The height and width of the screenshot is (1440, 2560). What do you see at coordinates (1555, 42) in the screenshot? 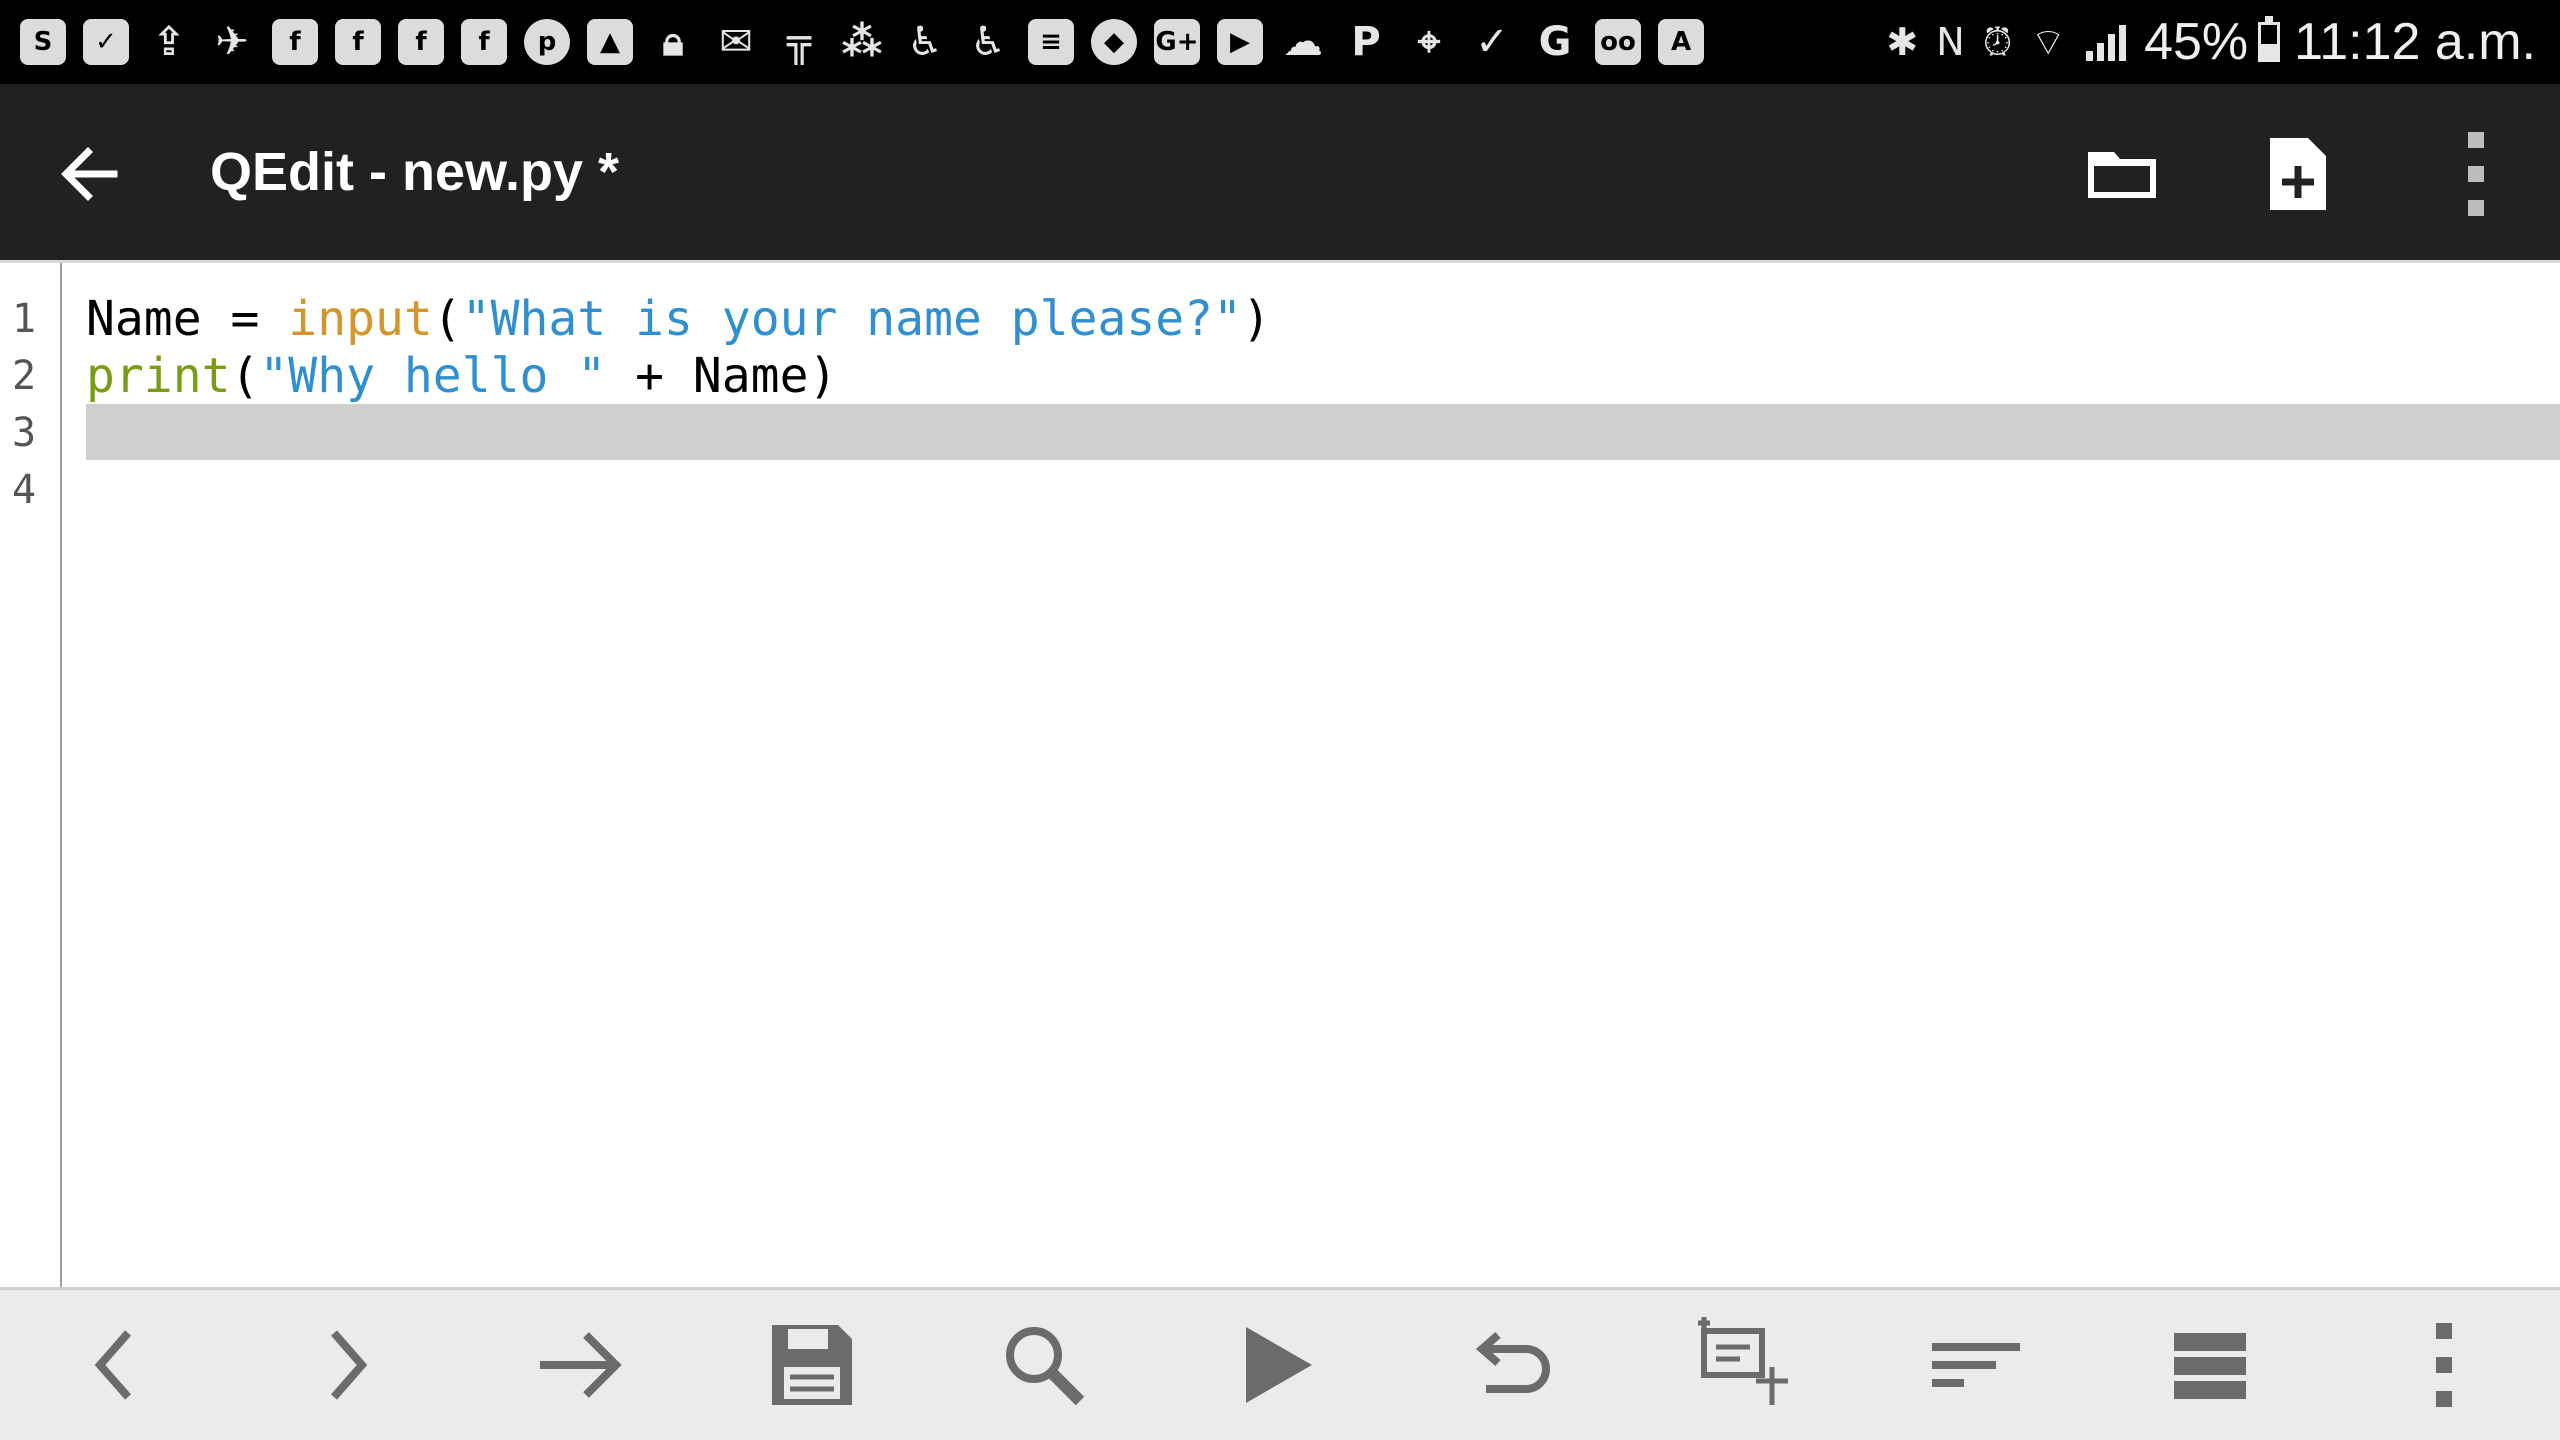
I see `google-icon: G` at bounding box center [1555, 42].